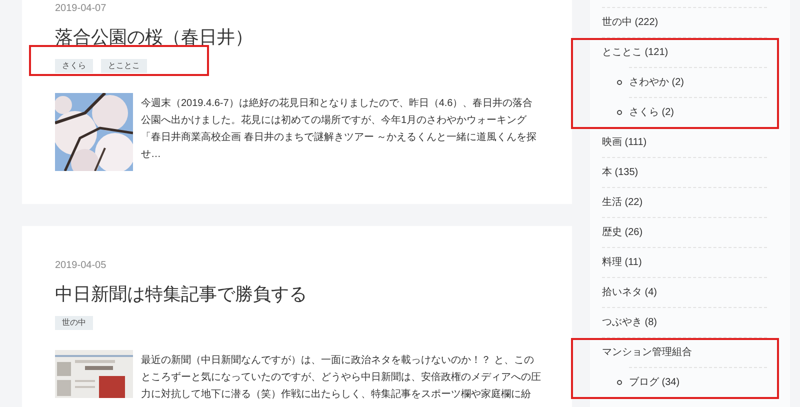 Image resolution: width=800 pixels, height=407 pixels. Describe the element at coordinates (635, 52) in the screenshot. I see `category-link: とことこ (121)` at that location.